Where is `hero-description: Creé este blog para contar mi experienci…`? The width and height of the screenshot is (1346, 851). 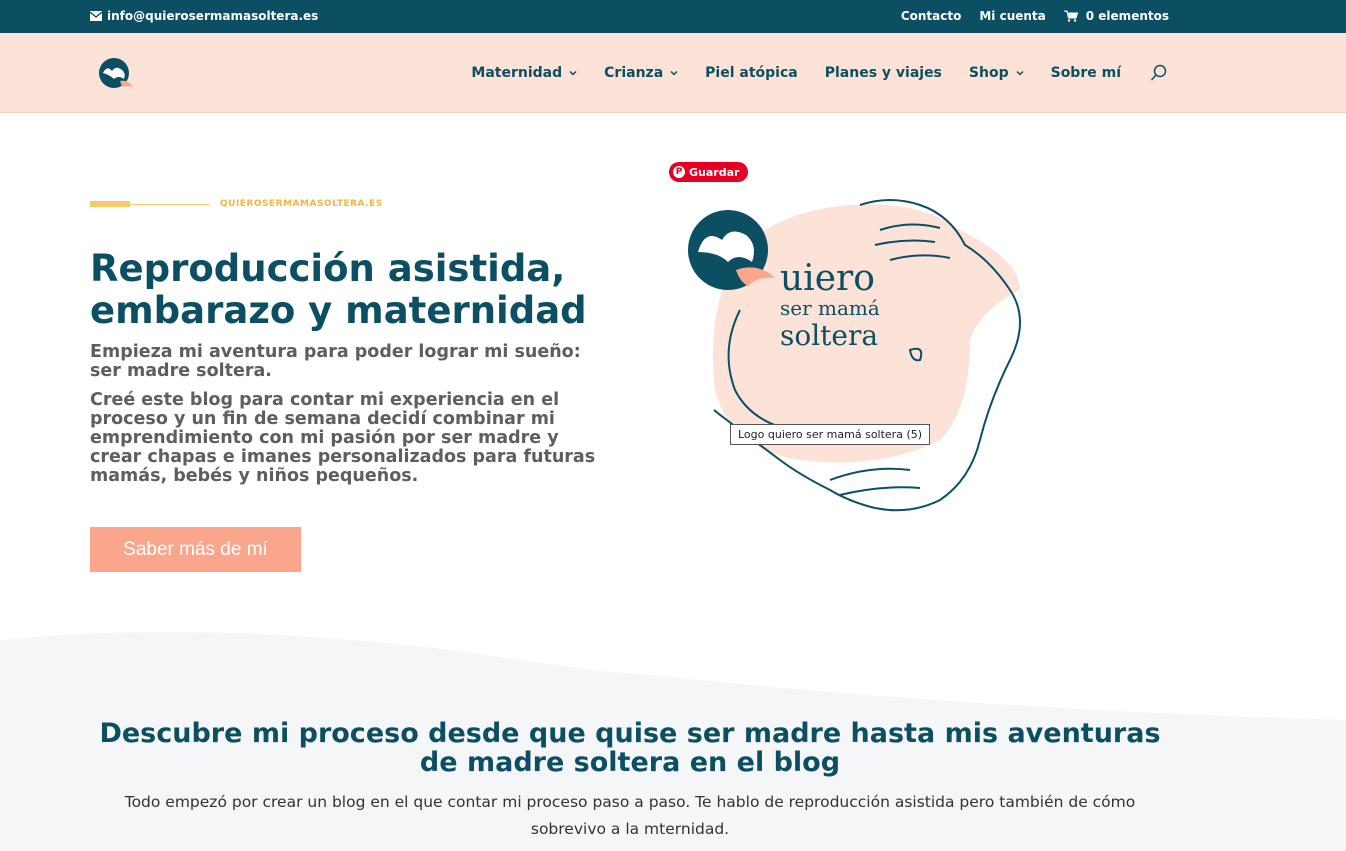
hero-description: Creé este blog para contar mi experienci… is located at coordinates (343, 438).